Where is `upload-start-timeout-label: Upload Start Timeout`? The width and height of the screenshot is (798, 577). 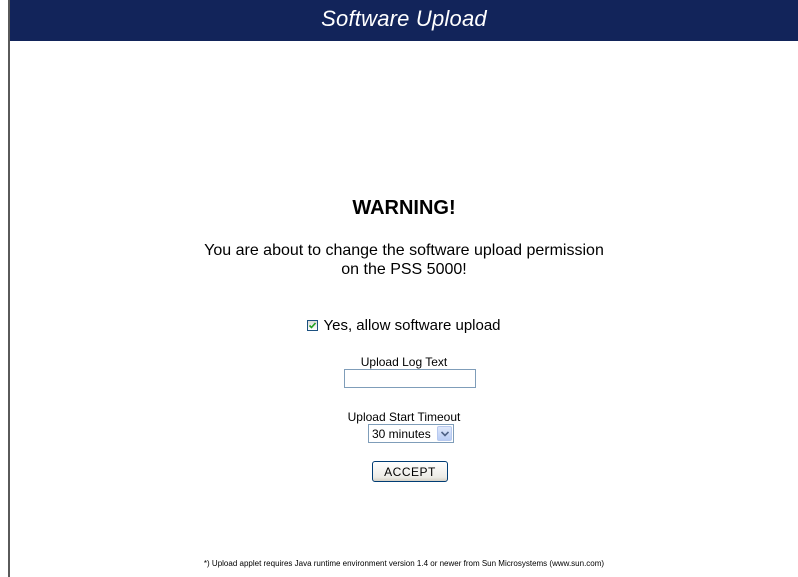
upload-start-timeout-label: Upload Start Timeout is located at coordinates (404, 417).